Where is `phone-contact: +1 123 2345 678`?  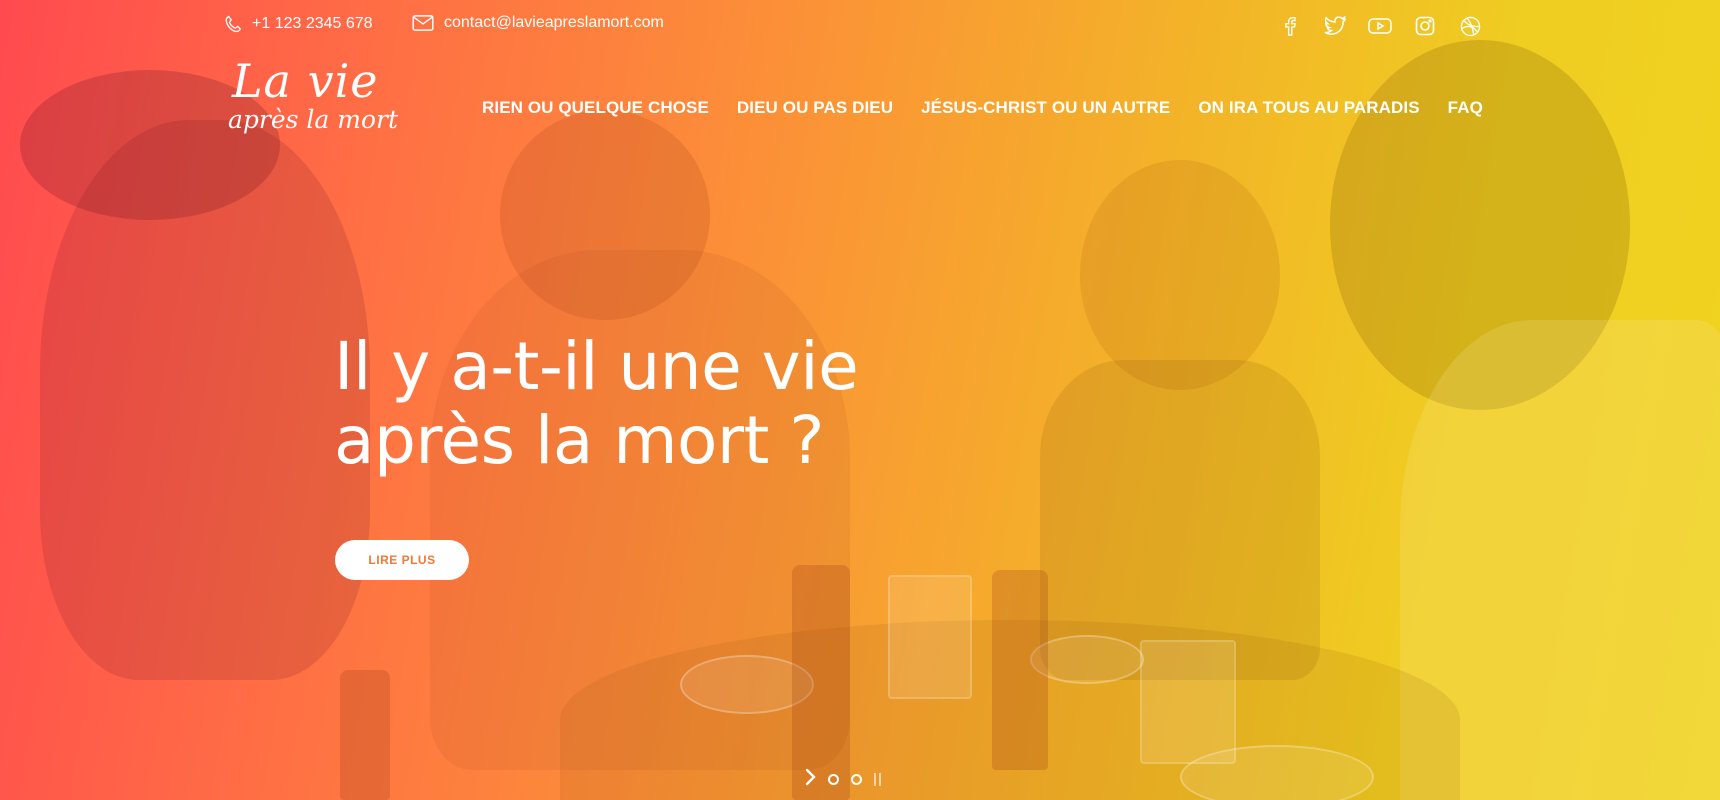 phone-contact: +1 123 2345 678 is located at coordinates (297, 24).